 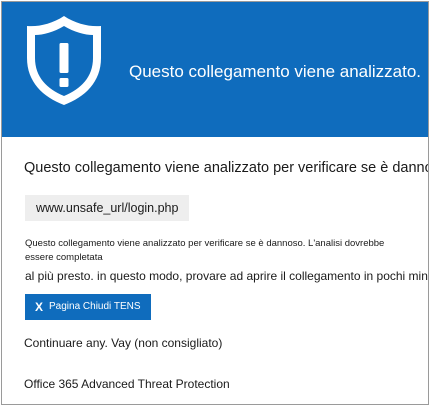 What do you see at coordinates (123, 343) in the screenshot?
I see `continue-anyway-link: Continuare any. Vay (non consigliato)` at bounding box center [123, 343].